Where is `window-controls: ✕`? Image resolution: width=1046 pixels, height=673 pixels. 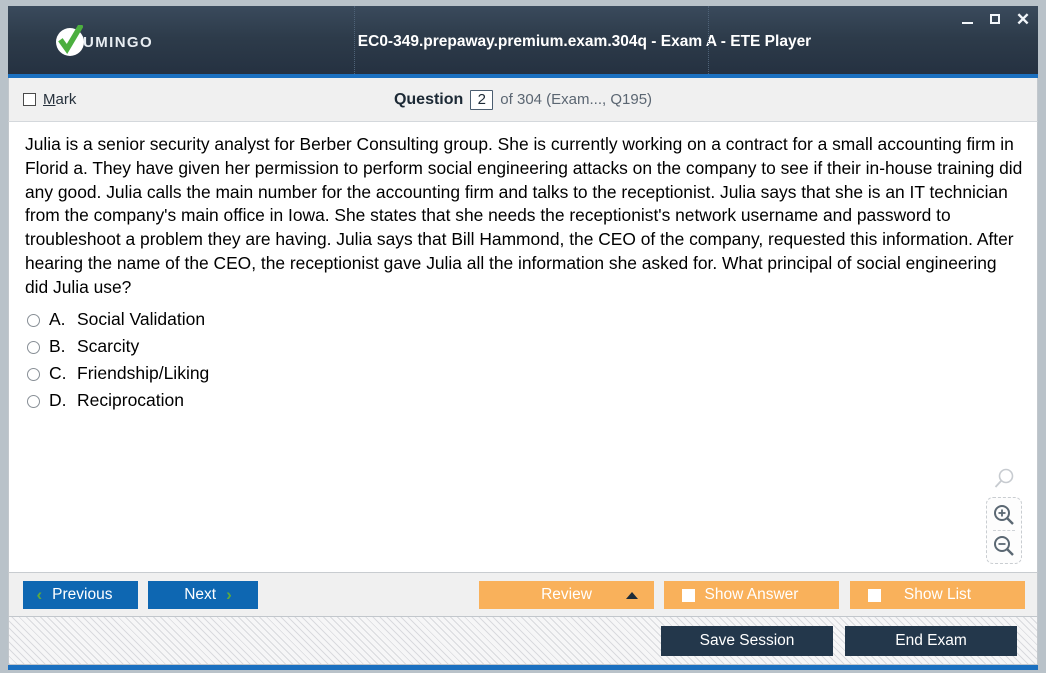
window-controls: ✕ is located at coordinates (995, 19).